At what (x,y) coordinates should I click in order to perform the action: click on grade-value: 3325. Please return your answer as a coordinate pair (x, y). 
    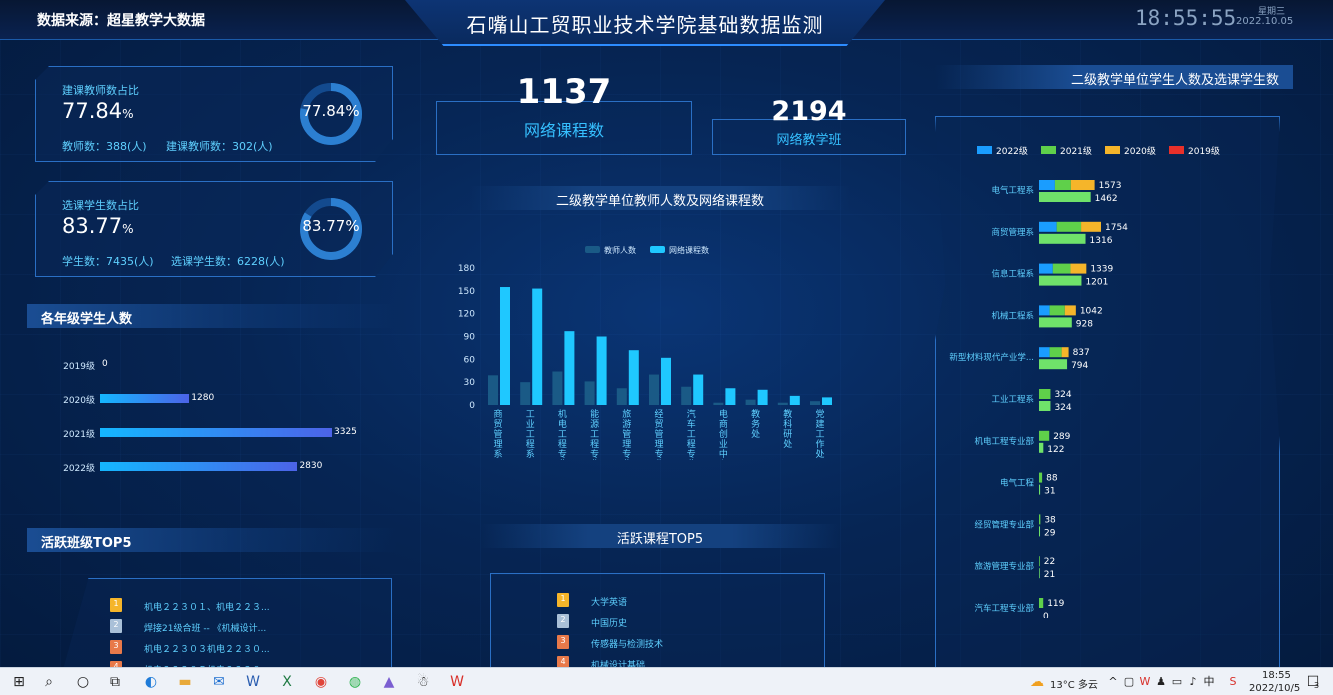
    Looking at the image, I should click on (345, 432).